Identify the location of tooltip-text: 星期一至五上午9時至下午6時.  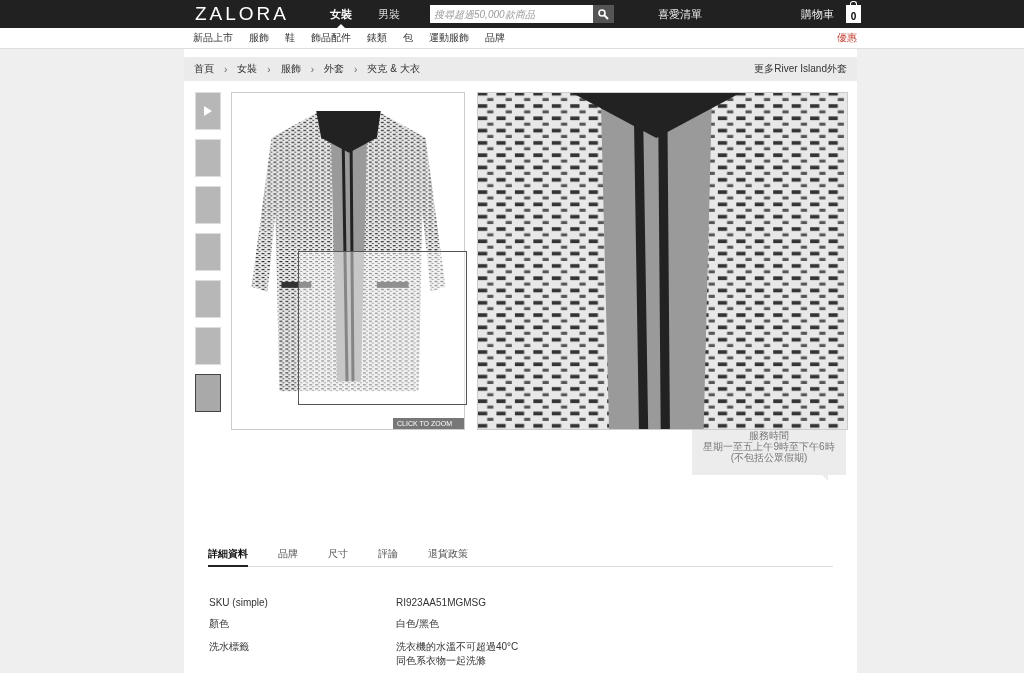
(769, 446).